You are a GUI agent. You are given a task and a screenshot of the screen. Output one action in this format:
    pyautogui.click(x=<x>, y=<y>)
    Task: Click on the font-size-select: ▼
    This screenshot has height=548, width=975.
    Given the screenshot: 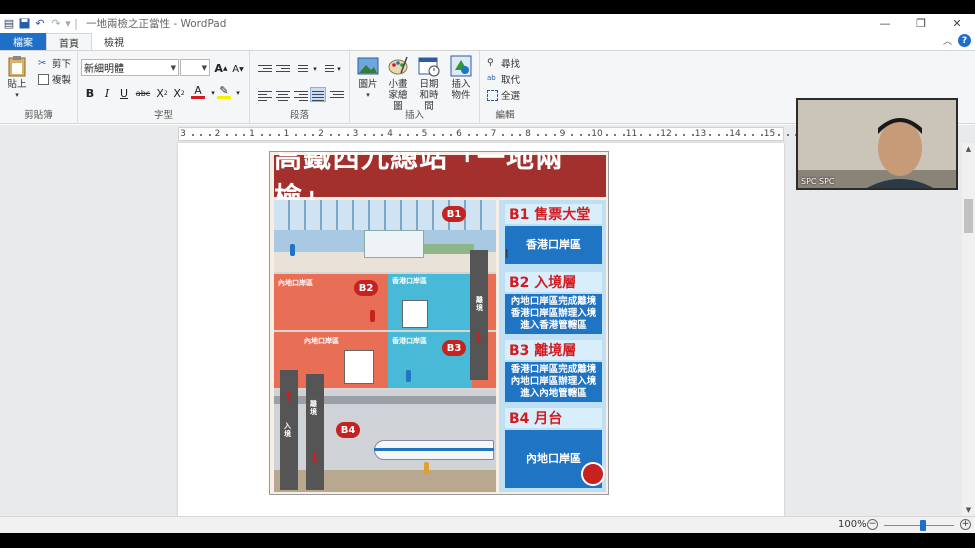 What is the action you would take?
    pyautogui.click(x=195, y=67)
    